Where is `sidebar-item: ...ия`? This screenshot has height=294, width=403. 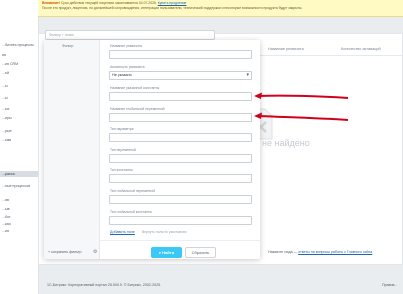 sidebar-item: ...ия is located at coordinates (19, 231).